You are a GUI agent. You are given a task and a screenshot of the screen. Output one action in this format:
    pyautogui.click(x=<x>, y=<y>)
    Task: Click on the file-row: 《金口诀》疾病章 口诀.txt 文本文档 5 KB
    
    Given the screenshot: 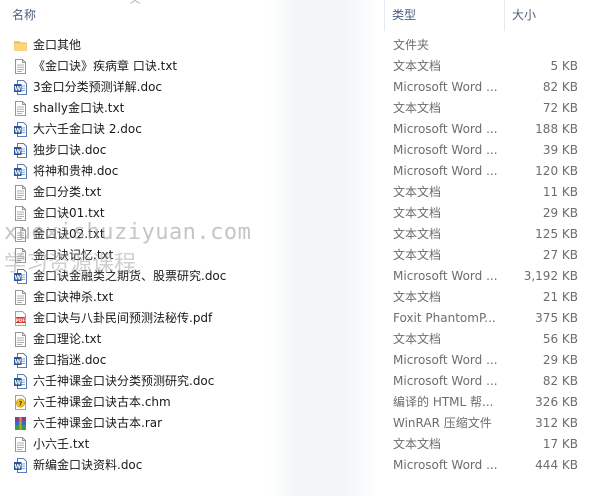 What is the action you would take?
    pyautogui.click(x=296, y=66)
    